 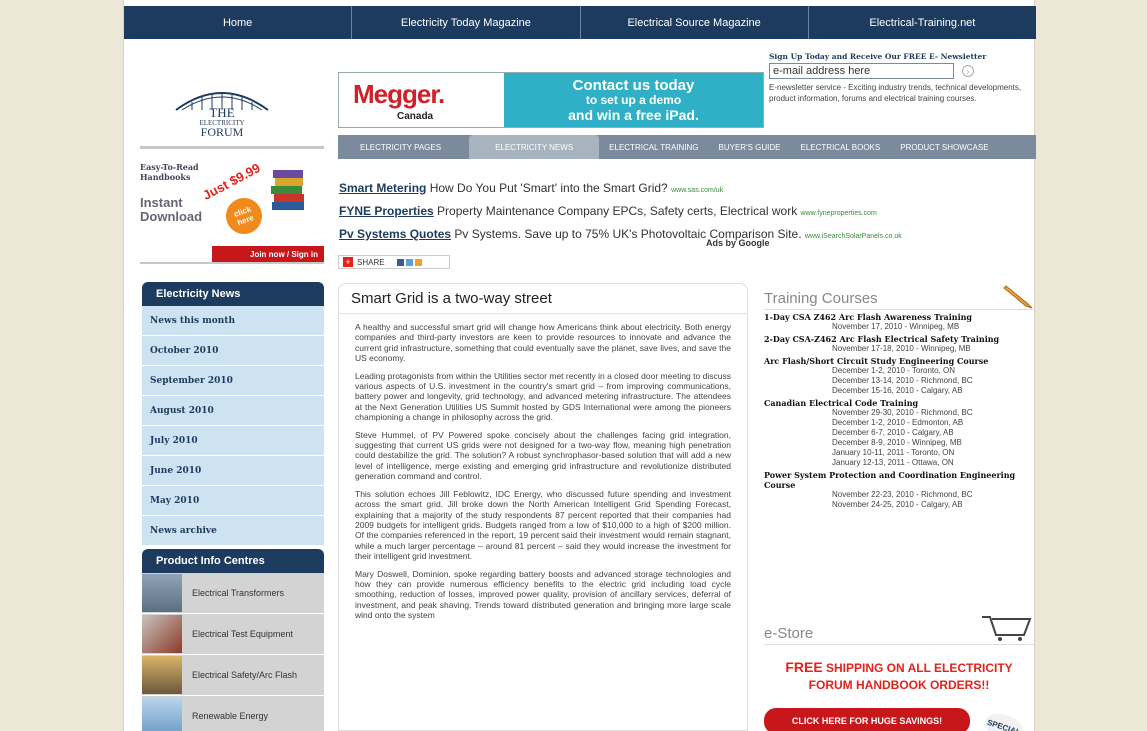 What do you see at coordinates (230, 716) in the screenshot?
I see `product-label: Renewable Energy` at bounding box center [230, 716].